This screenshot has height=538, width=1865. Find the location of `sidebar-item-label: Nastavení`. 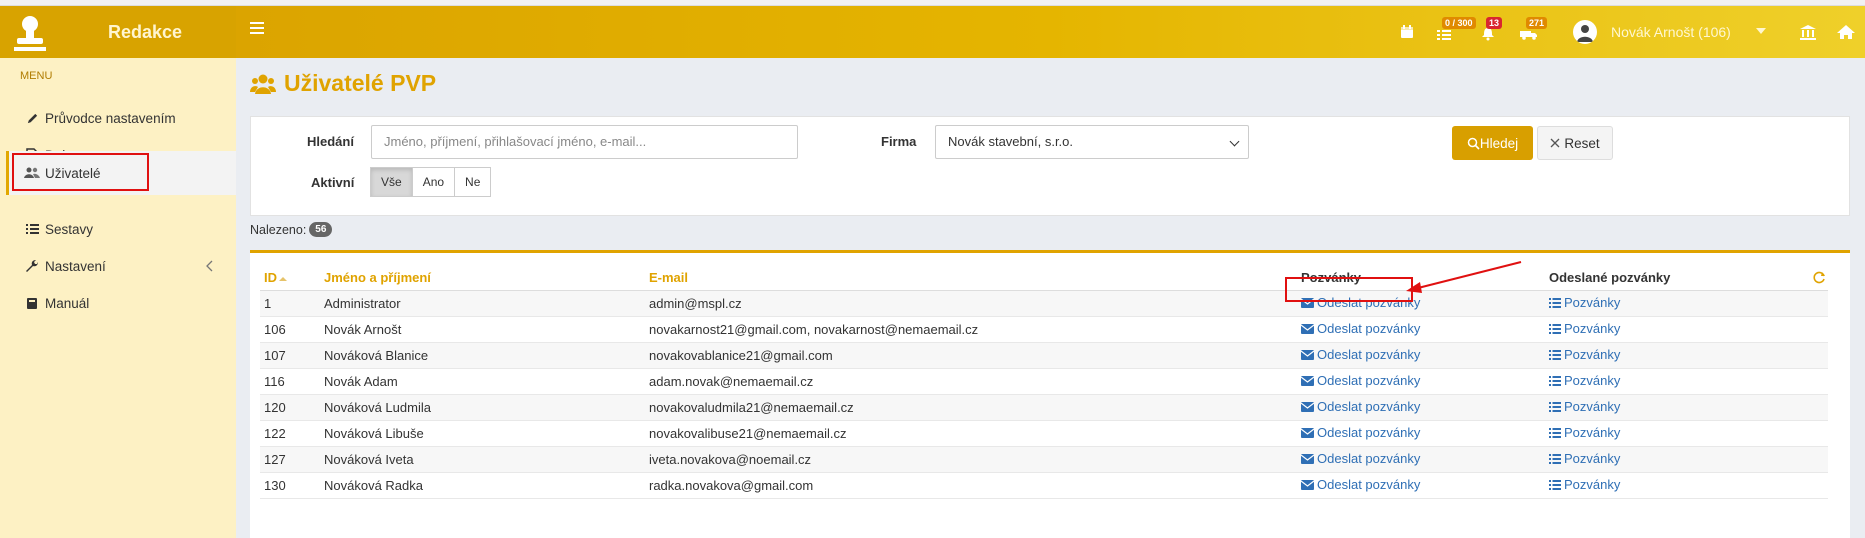

sidebar-item-label: Nastavení is located at coordinates (75, 266).